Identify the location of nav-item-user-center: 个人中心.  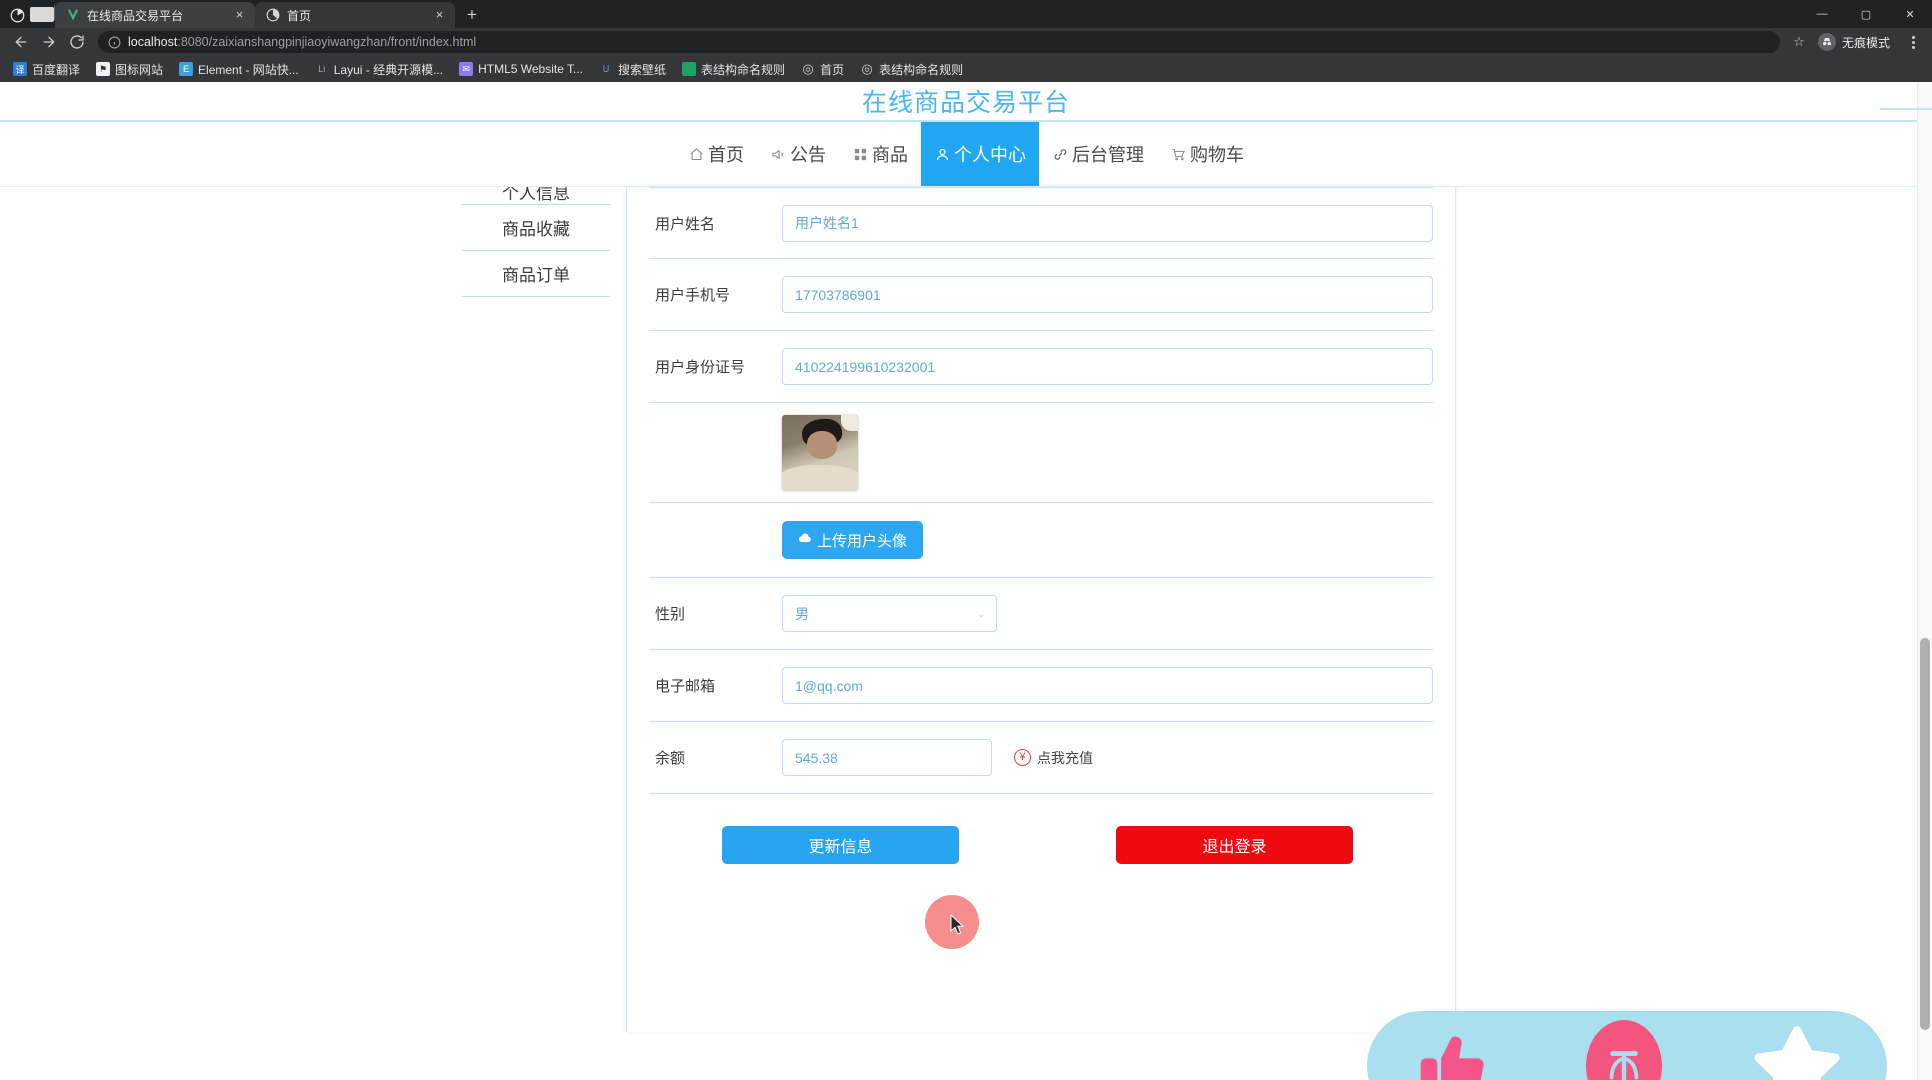
(980, 154).